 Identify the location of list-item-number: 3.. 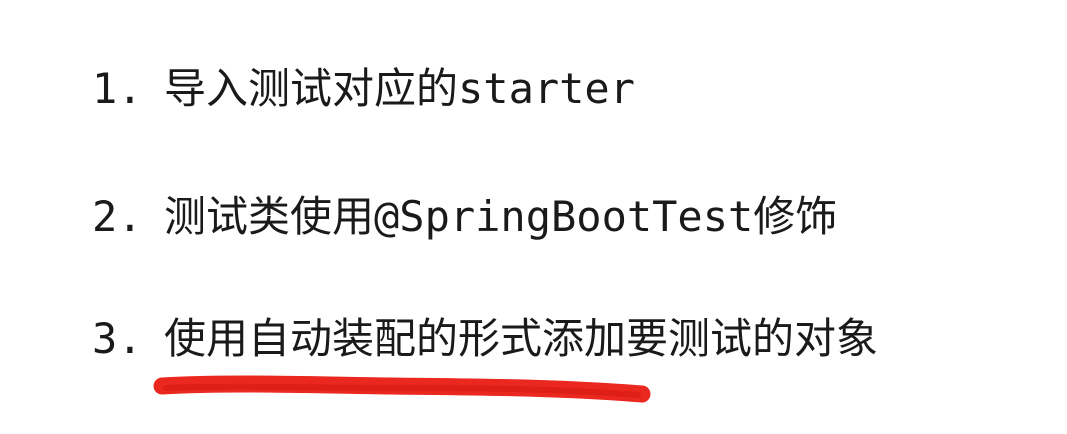
(117, 338).